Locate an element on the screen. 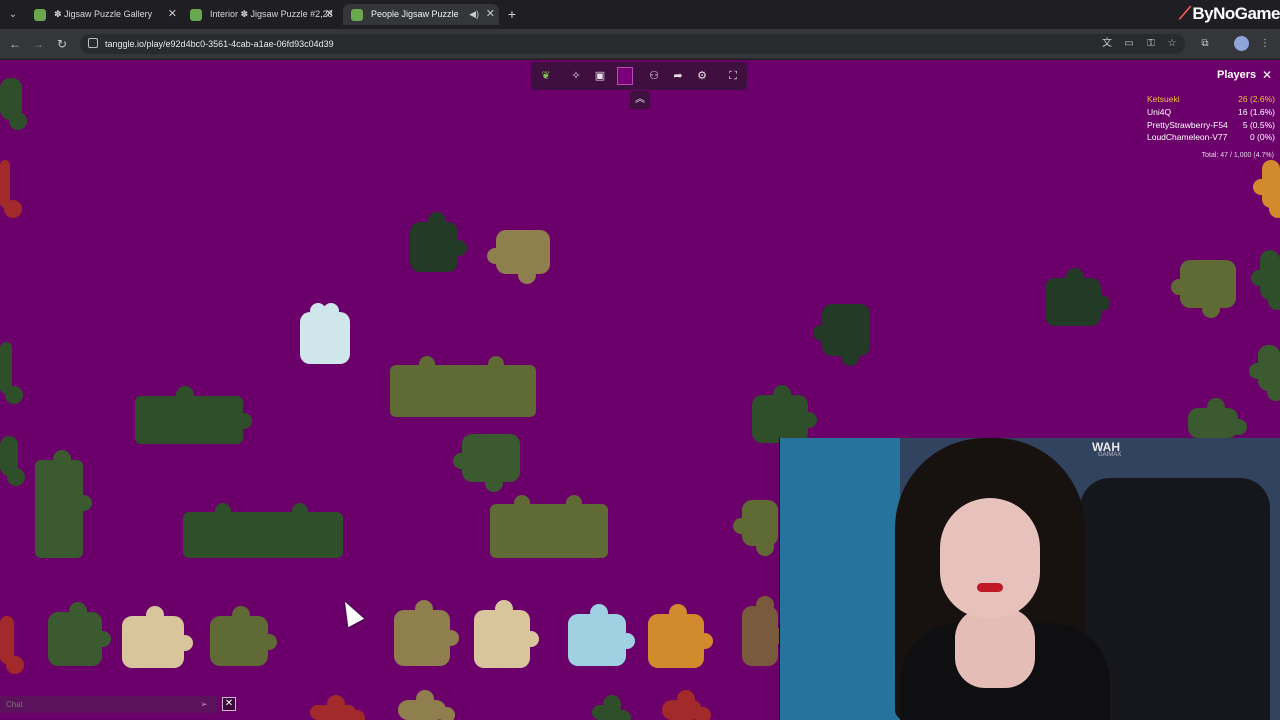 This screenshot has width=1280, height=720. tab-people-puzzle: People Jigsaw Puzzle ◀) ✕ is located at coordinates (421, 14).